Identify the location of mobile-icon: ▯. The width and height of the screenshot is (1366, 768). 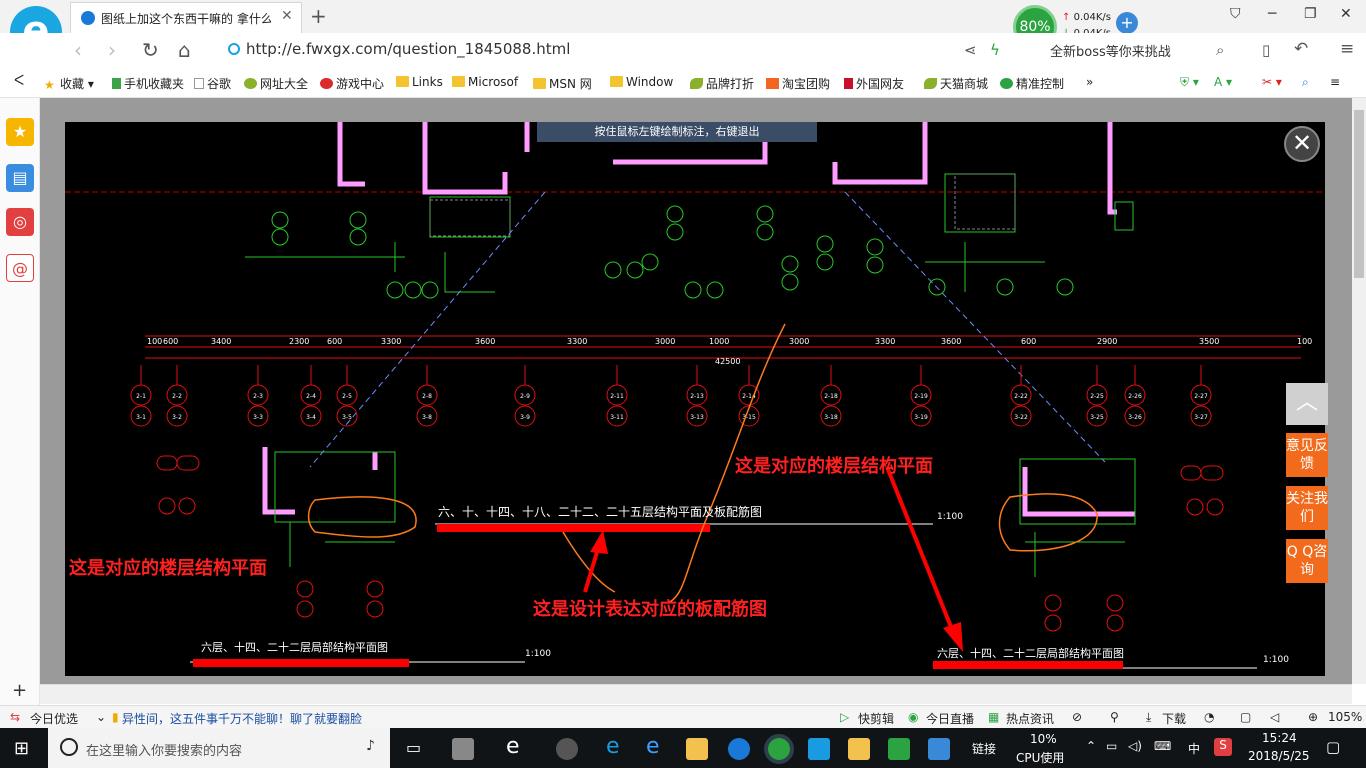
(1266, 50).